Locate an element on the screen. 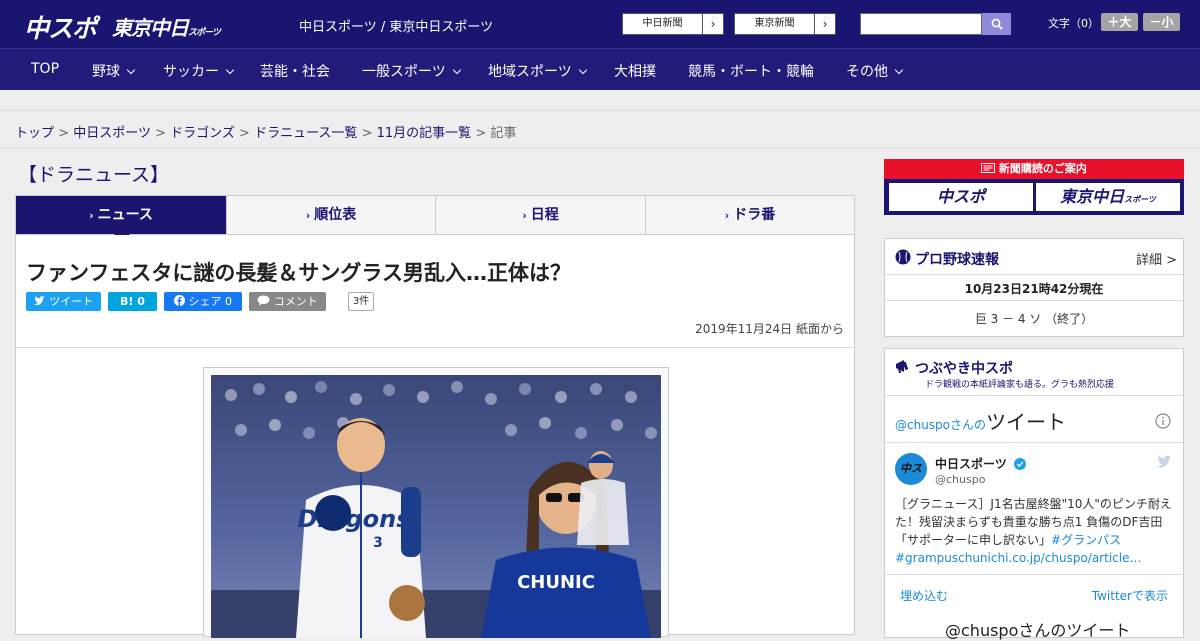  subscribe-tokyo-chunichi-button: 東京中日スポーツ is located at coordinates (1108, 197).